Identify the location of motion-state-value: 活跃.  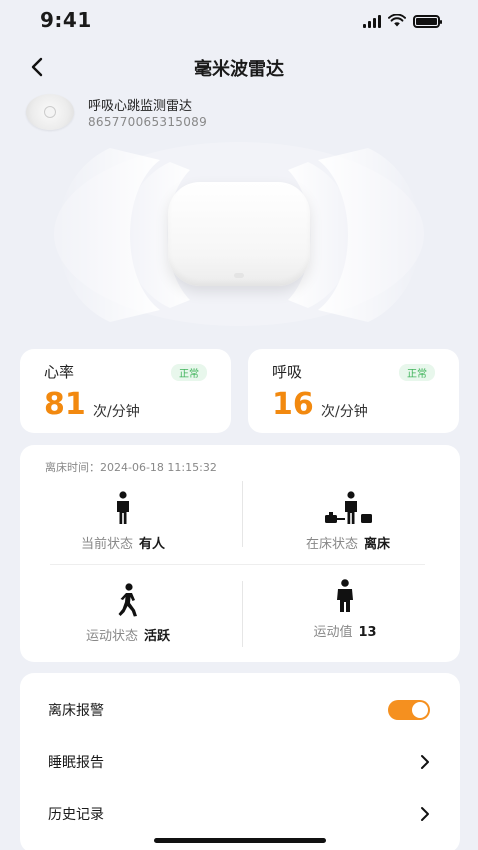
(157, 636).